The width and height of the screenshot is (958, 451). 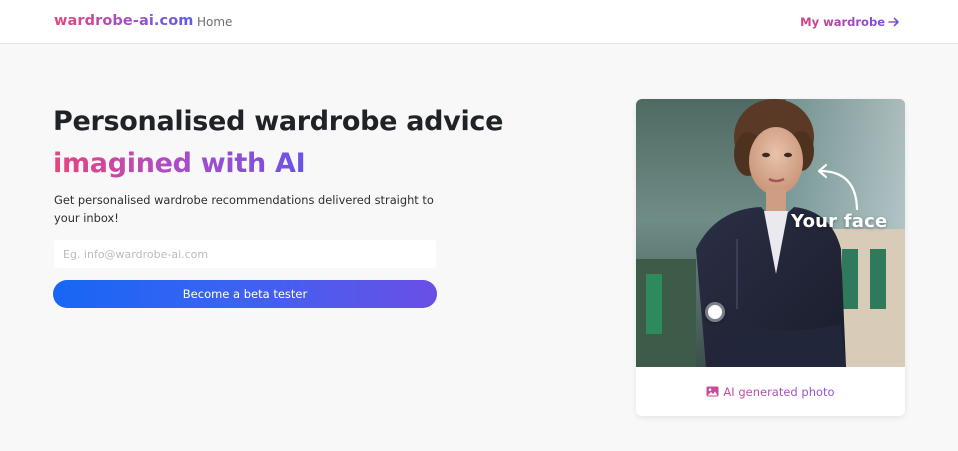 I want to click on slider-handle, so click(x=715, y=312).